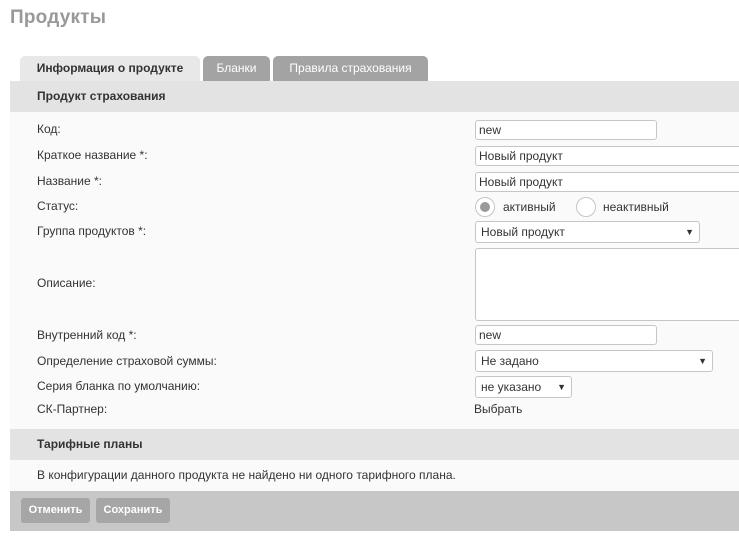 The height and width of the screenshot is (545, 739). I want to click on name-label: Название *:, so click(69, 181).